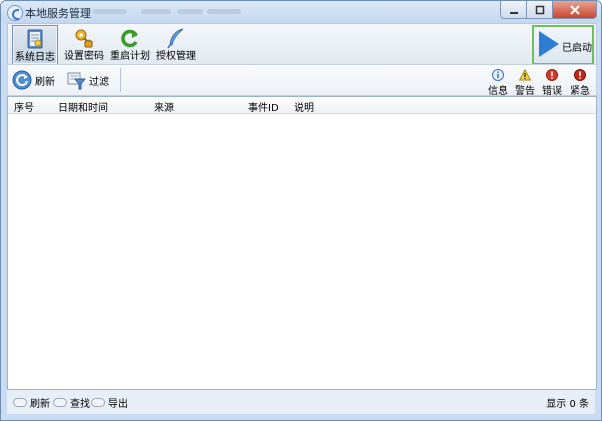 The height and width of the screenshot is (421, 602). I want to click on play-icon, so click(549, 44).